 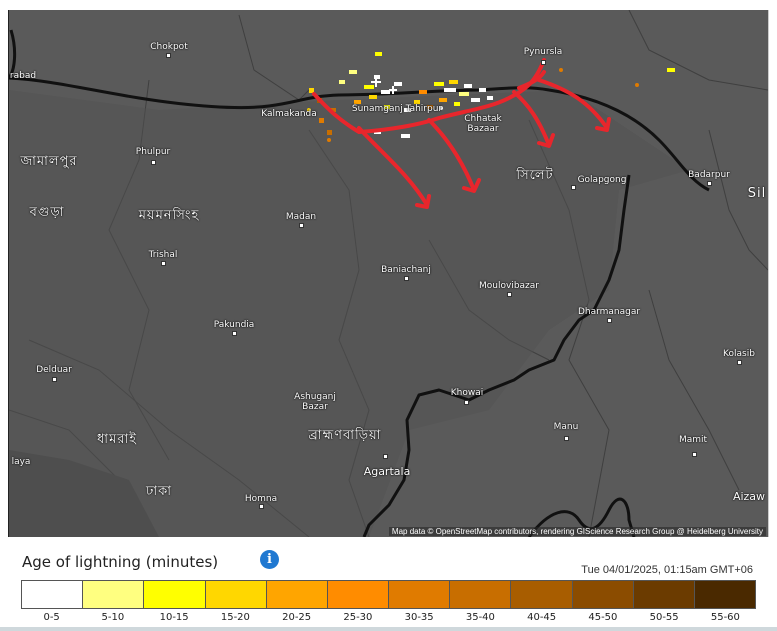 I want to click on place-kalmakanda: Kalmakanda, so click(x=289, y=114).